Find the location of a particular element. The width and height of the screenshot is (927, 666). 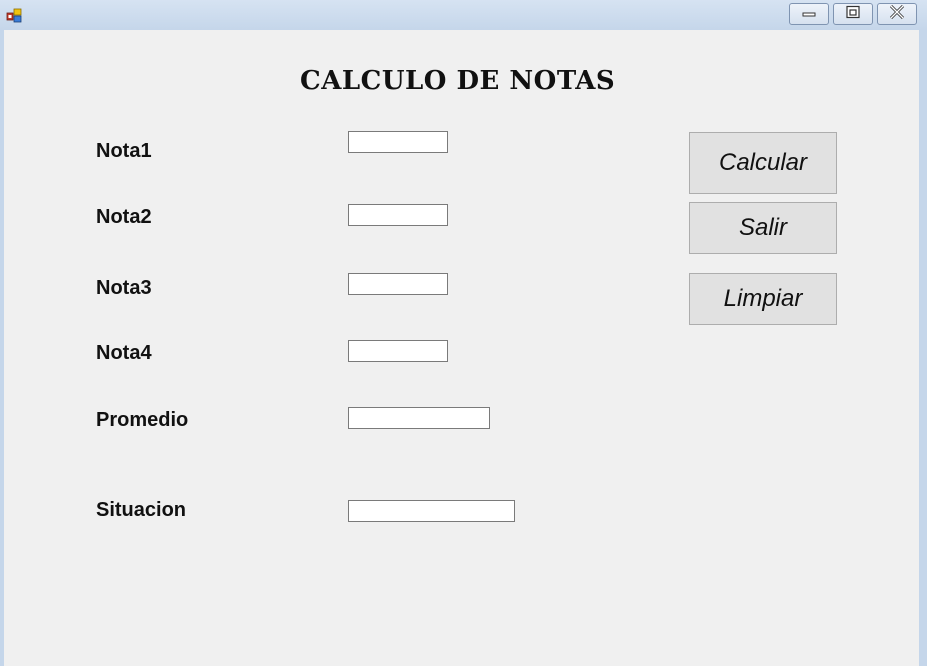

title-bar is located at coordinates (463, 15).